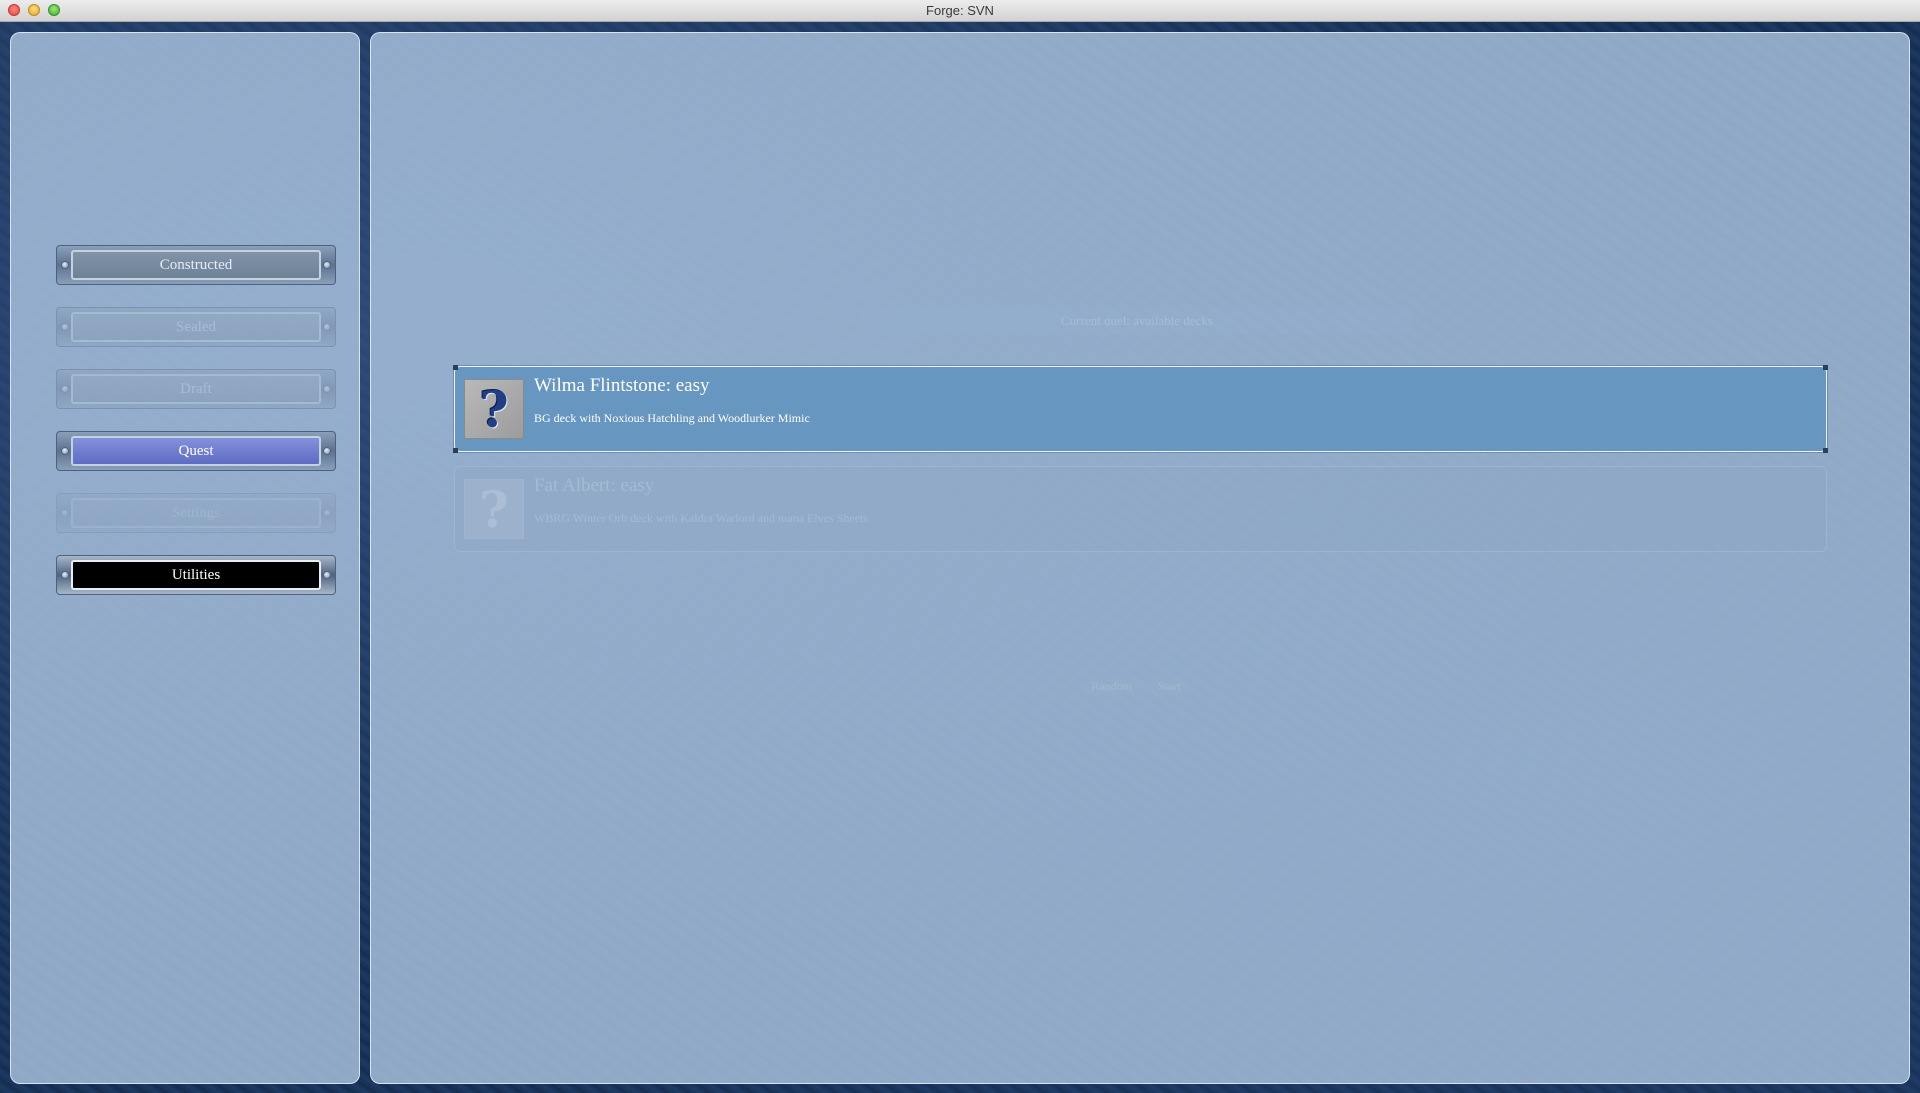 The height and width of the screenshot is (1093, 1920). I want to click on nav-button-label: Quest, so click(196, 451).